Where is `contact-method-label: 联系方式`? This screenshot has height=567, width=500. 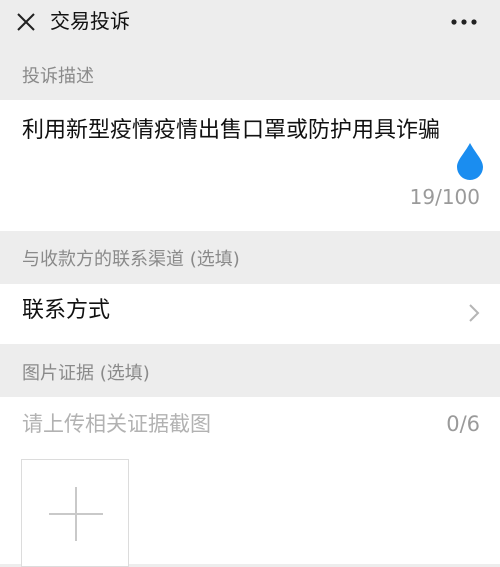
contact-method-label: 联系方式 is located at coordinates (66, 310).